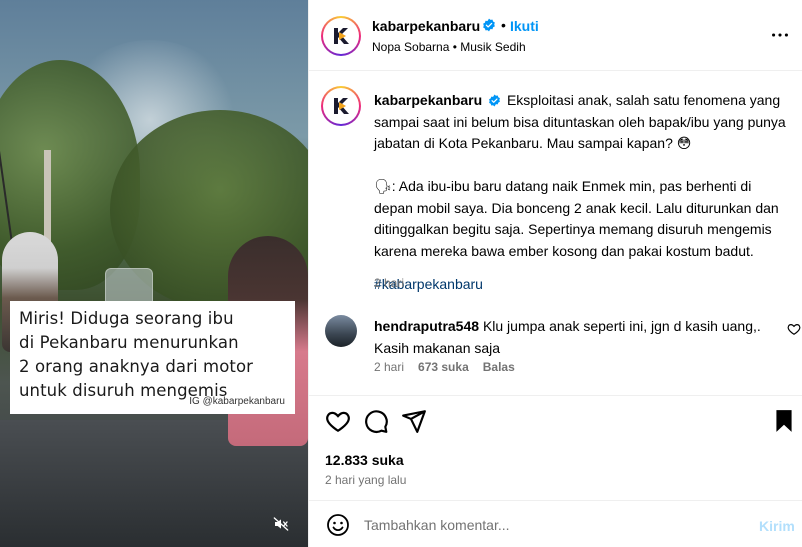  Describe the element at coordinates (584, 285) in the screenshot. I see `caption-hashtag-link: #kabarpekanbaru` at that location.